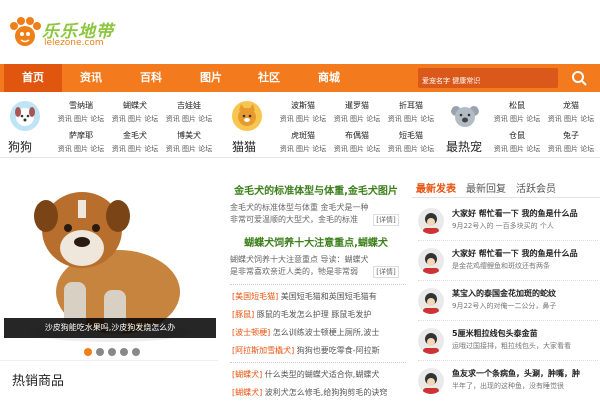 This screenshot has width=600, height=402. Describe the element at coordinates (269, 78) in the screenshot. I see `nav-item-community: 社区` at that location.